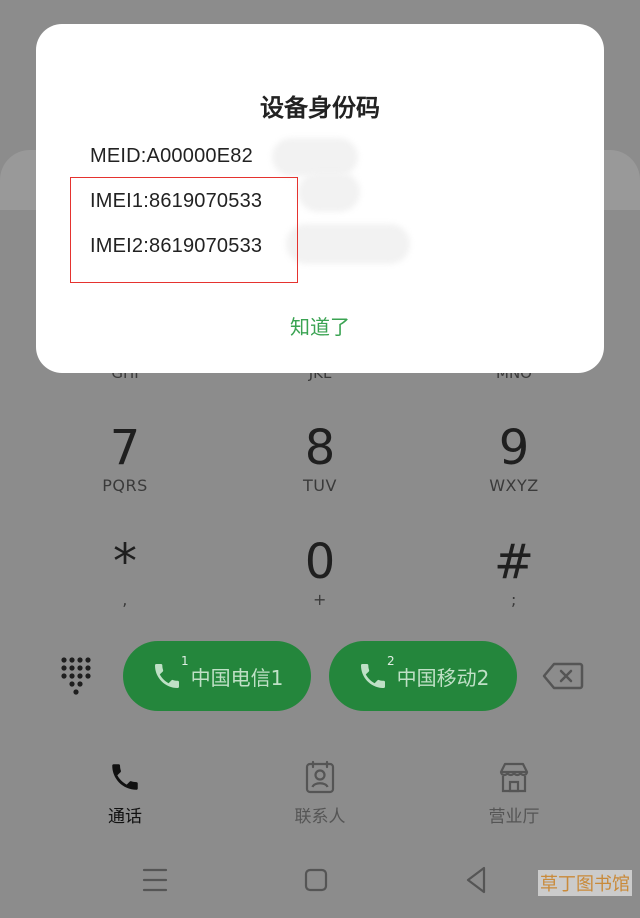 The image size is (640, 918). Describe the element at coordinates (125, 485) in the screenshot. I see `key-letters: PQRS` at that location.